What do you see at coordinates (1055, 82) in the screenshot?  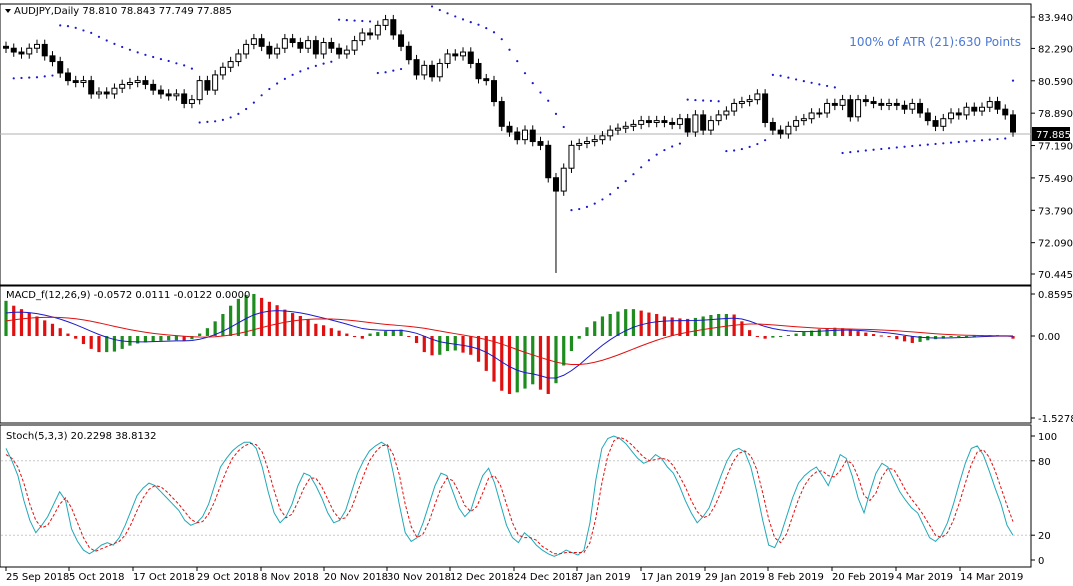 I see `price-tick-label: 80.590` at bounding box center [1055, 82].